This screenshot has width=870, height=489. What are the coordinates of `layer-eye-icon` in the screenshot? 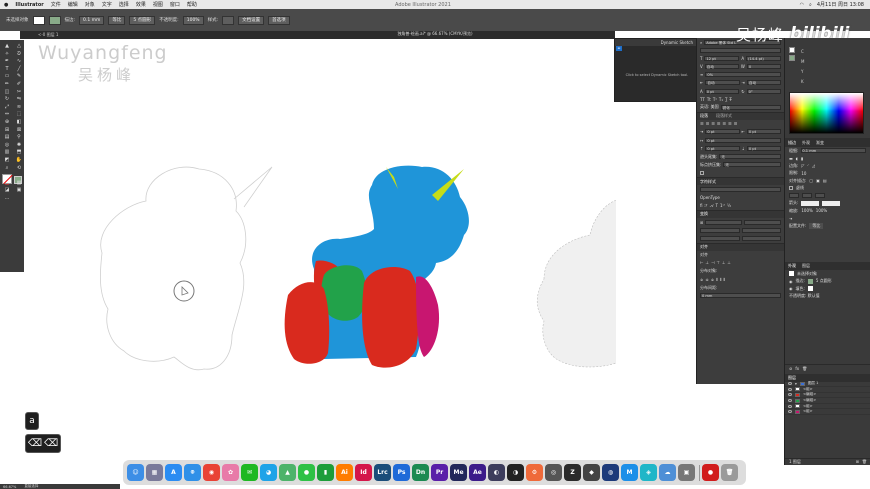 It's located at (790, 384).